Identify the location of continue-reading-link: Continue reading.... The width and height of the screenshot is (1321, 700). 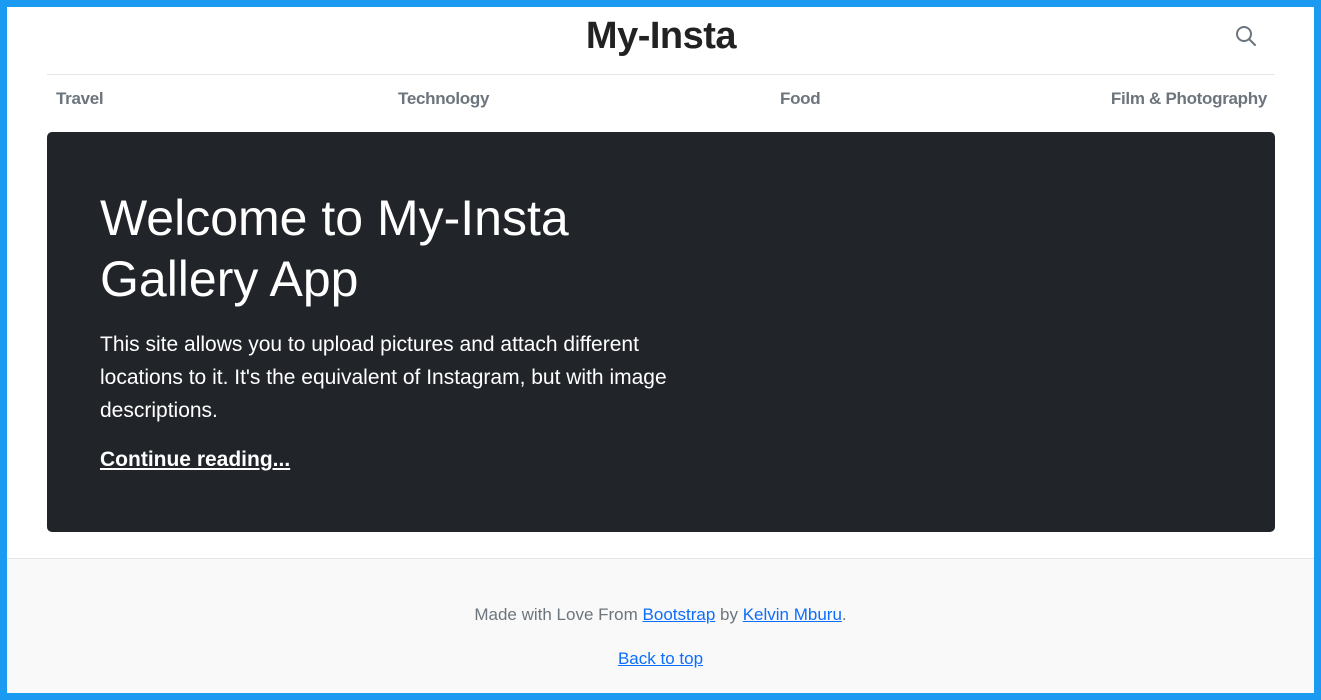
(195, 460).